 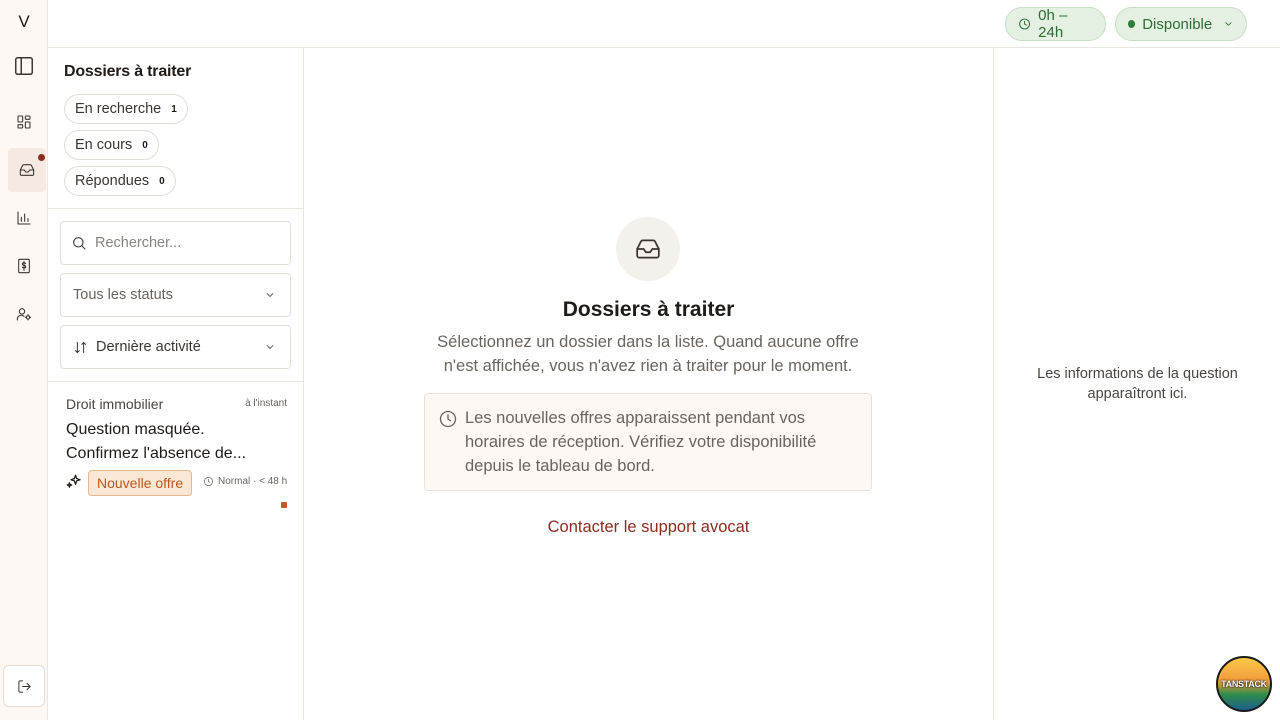 What do you see at coordinates (1177, 24) in the screenshot?
I see `availability-label: Disponible` at bounding box center [1177, 24].